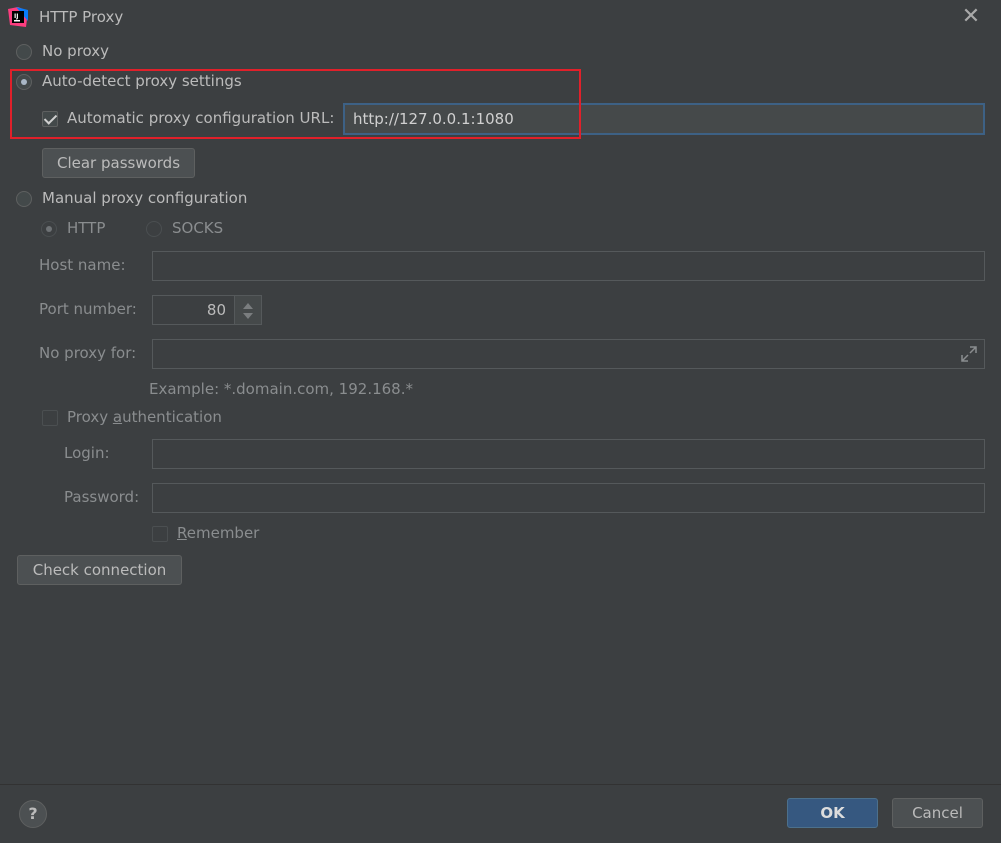 The image size is (1001, 843). What do you see at coordinates (102, 497) in the screenshot?
I see `password-label: Password:` at bounding box center [102, 497].